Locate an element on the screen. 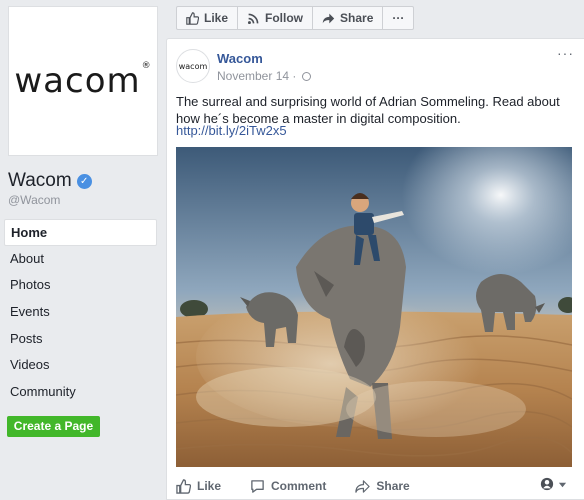  follow-page-label: Follow is located at coordinates (284, 18).